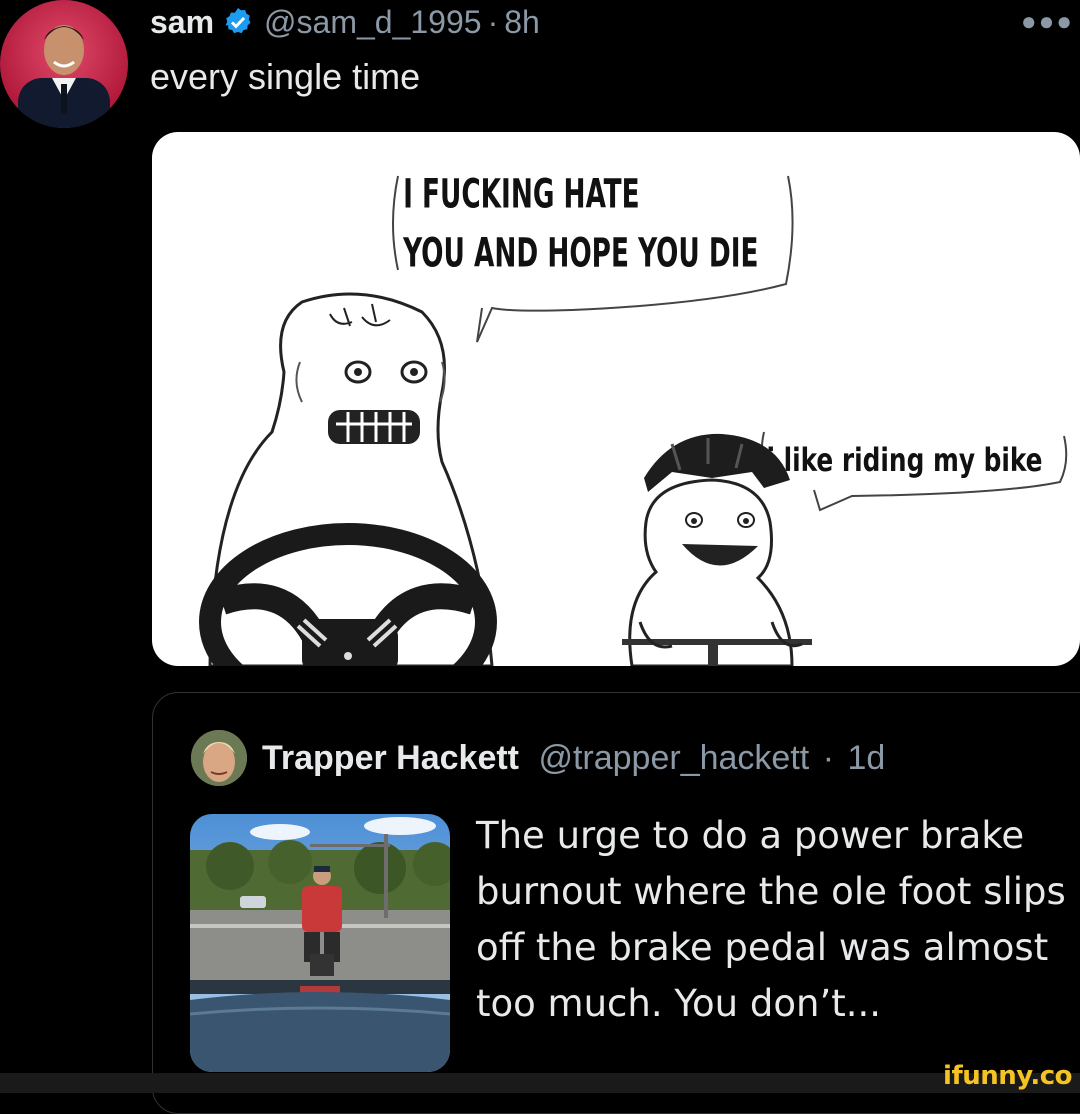  What do you see at coordinates (905, 461) in the screenshot?
I see `cyclist-speech-text: i like riding my bike` at bounding box center [905, 461].